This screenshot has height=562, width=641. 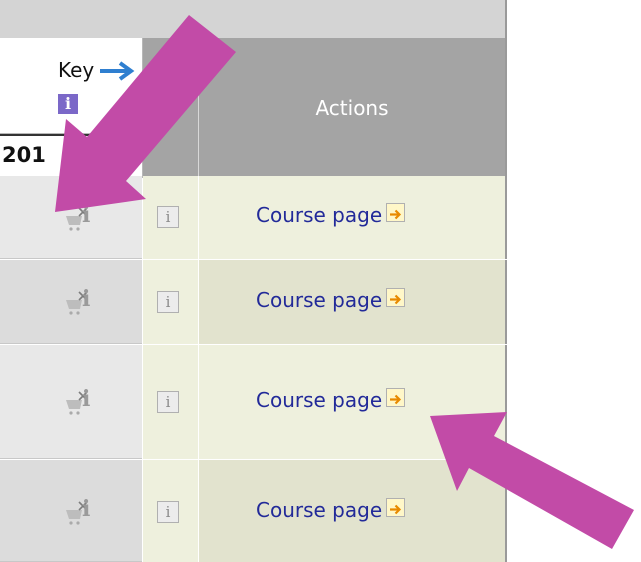 What do you see at coordinates (71, 156) in the screenshot?
I see `year-cell: 201` at bounding box center [71, 156].